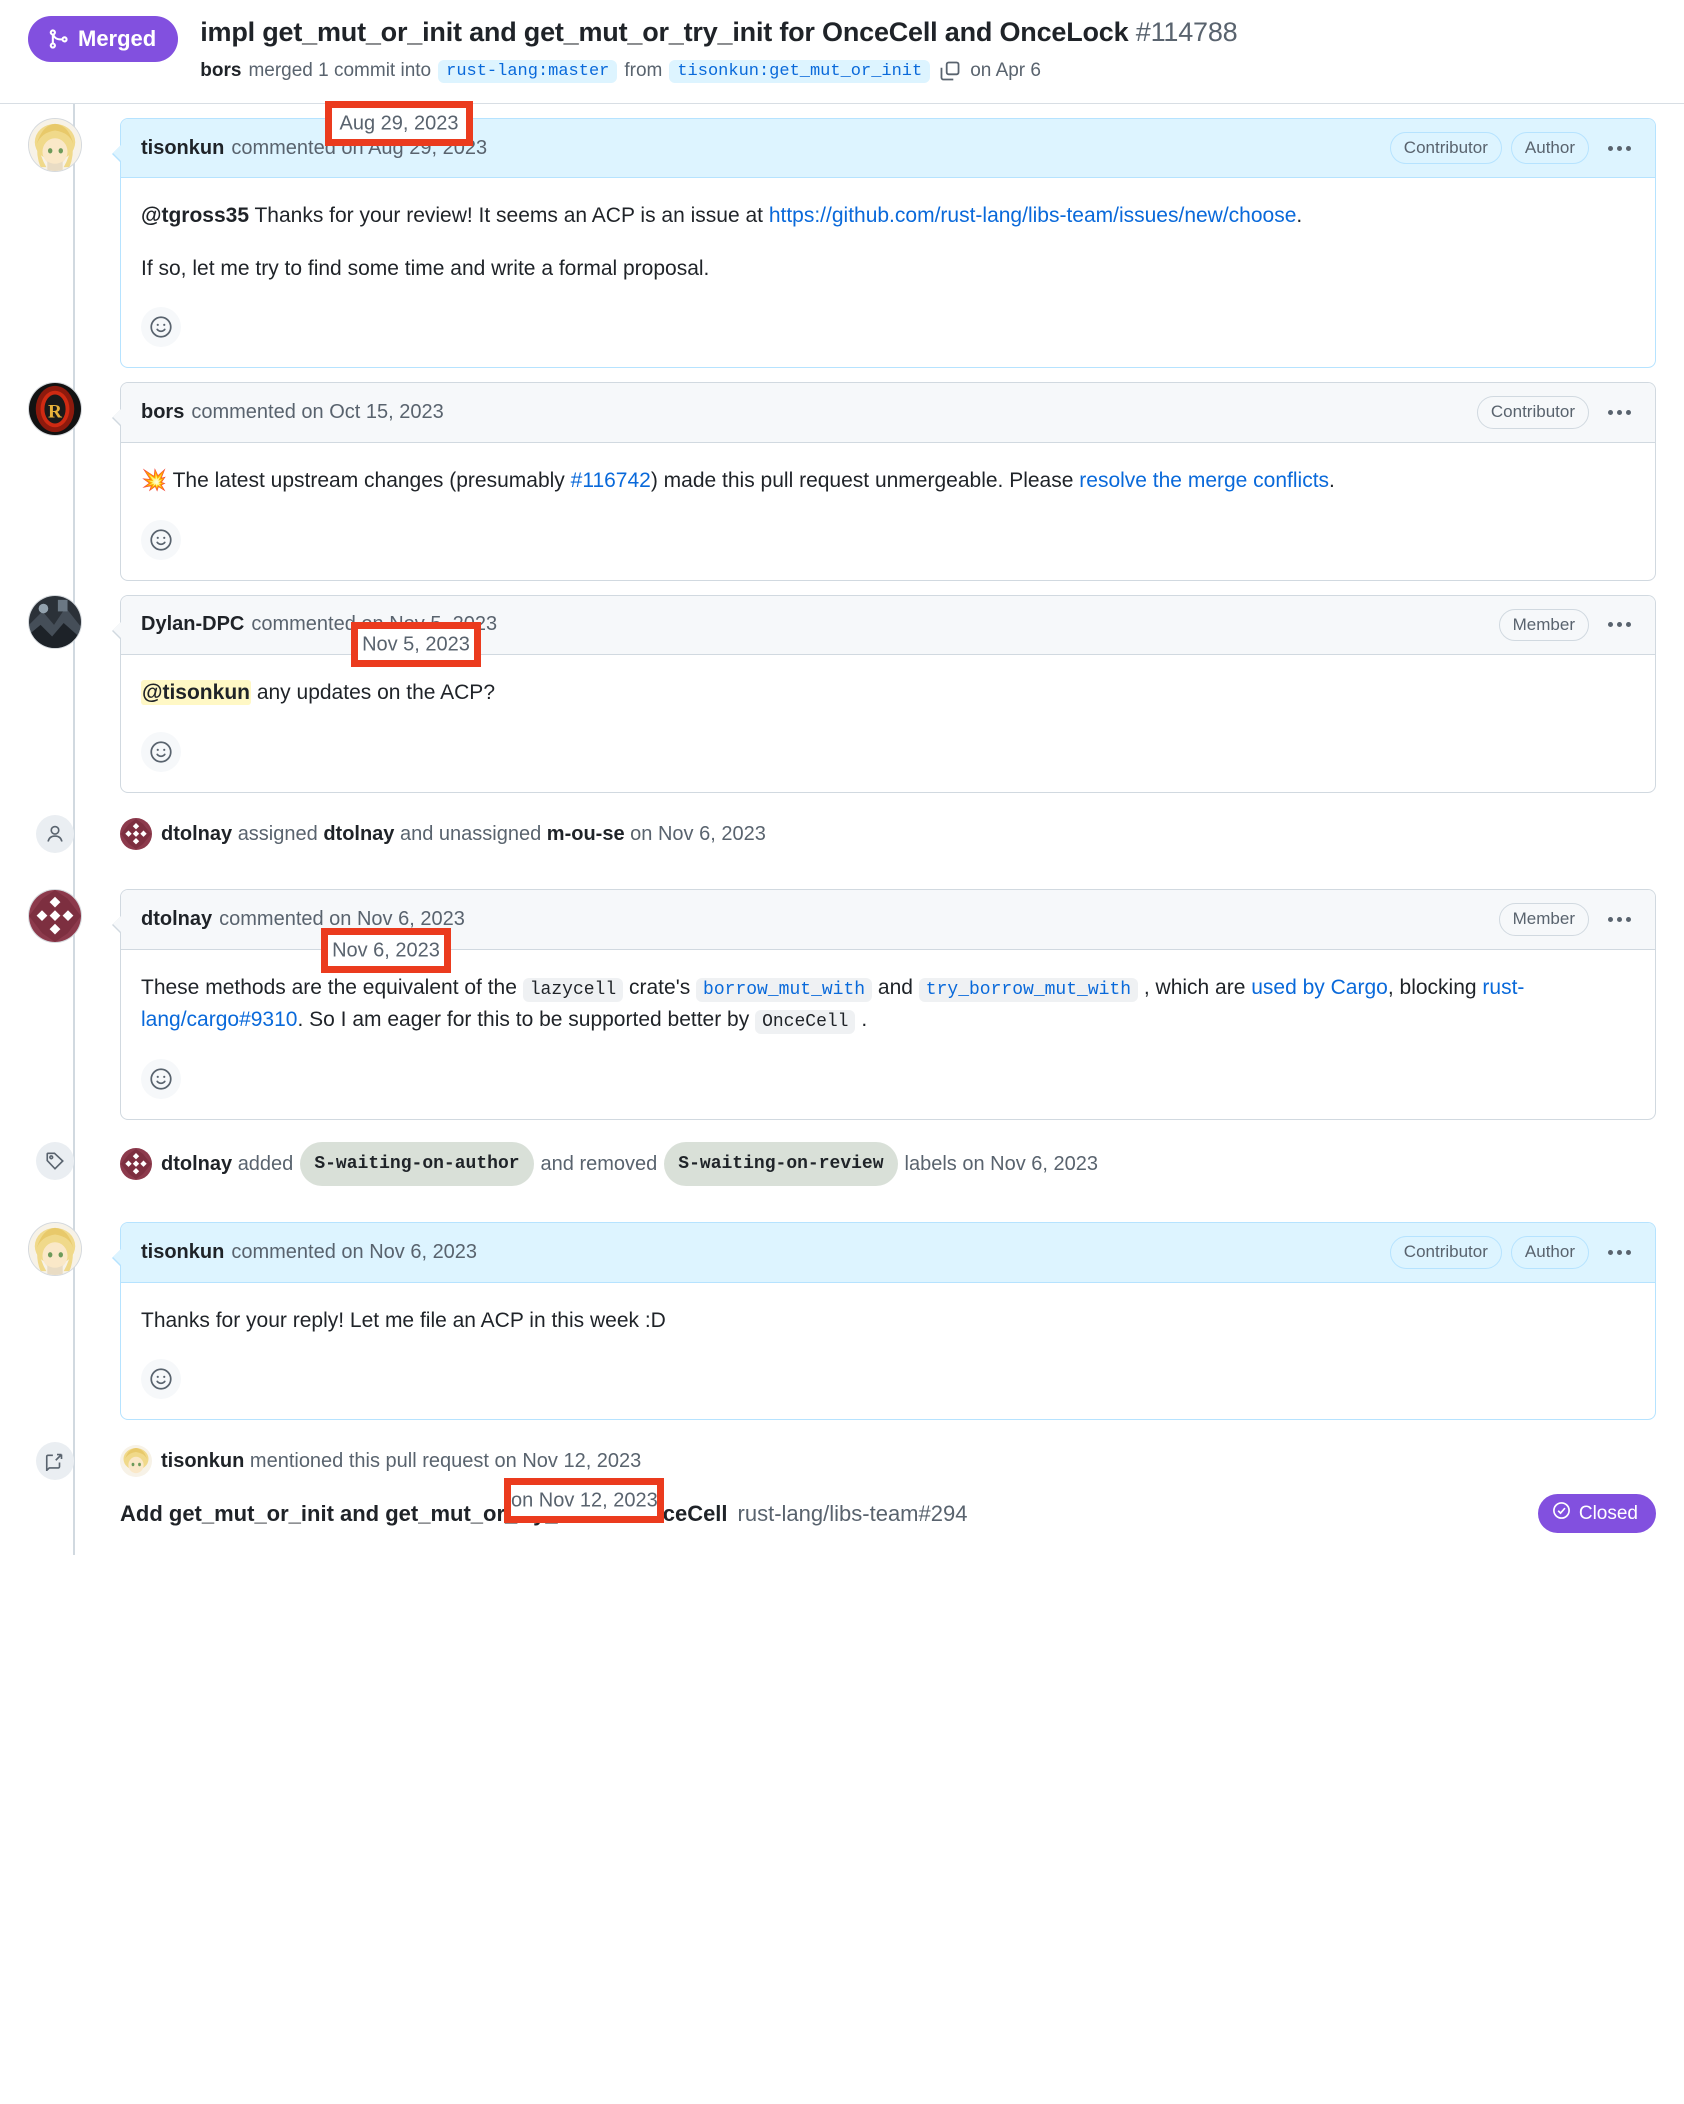 This screenshot has width=1684, height=2104. I want to click on comment-meta: commented on Aug 29, 2023, so click(359, 148).